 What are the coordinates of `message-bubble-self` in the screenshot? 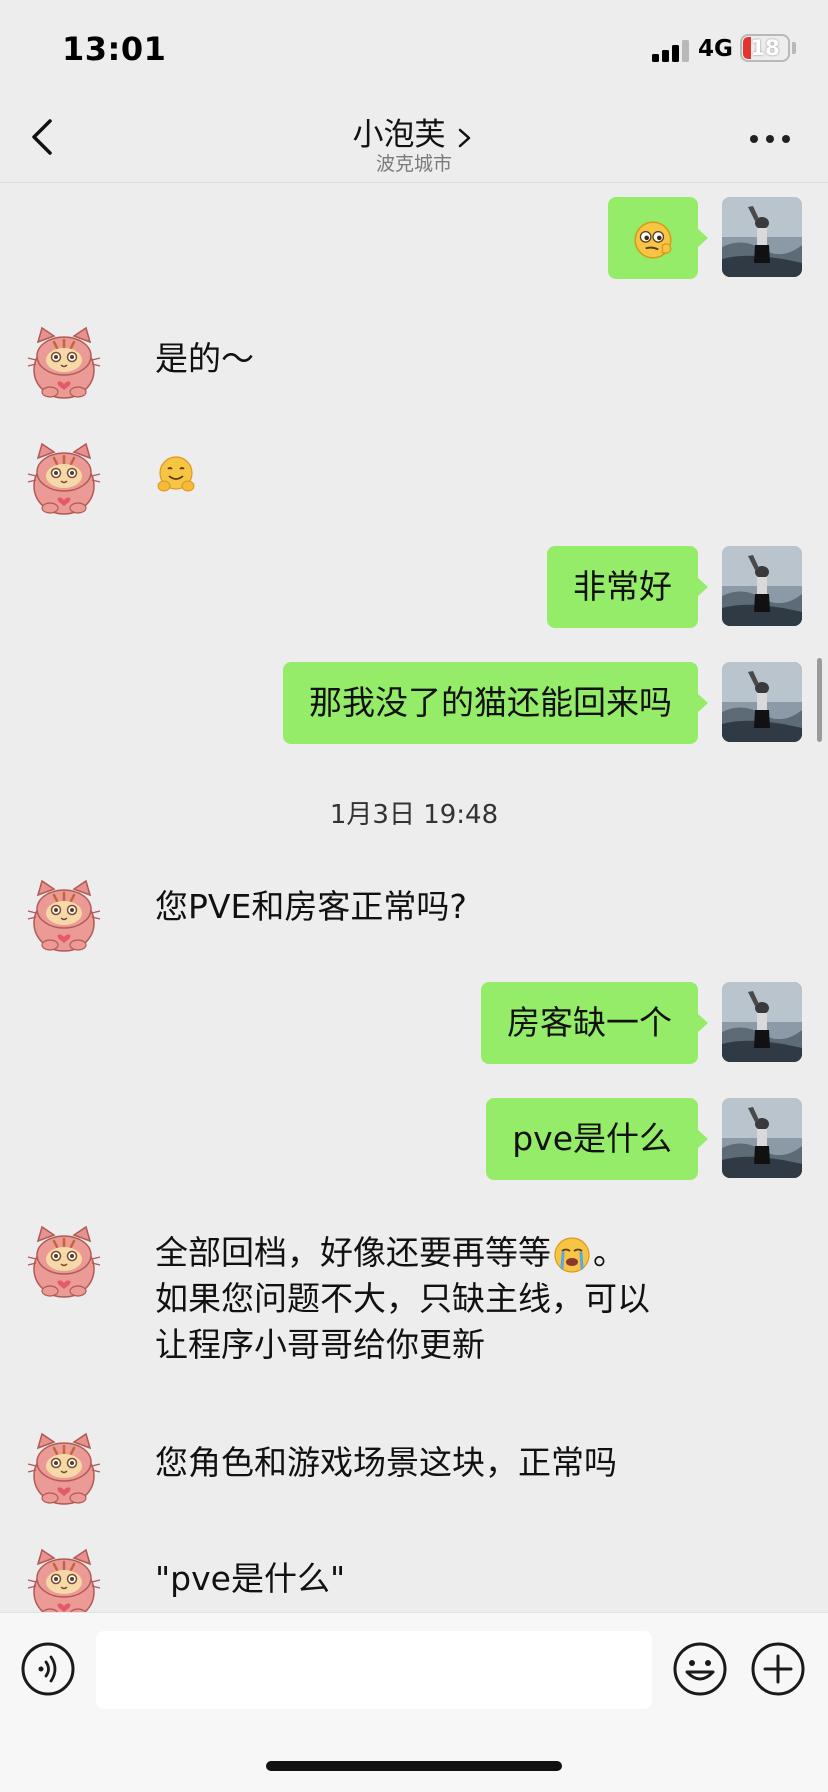 It's located at (658, 238).